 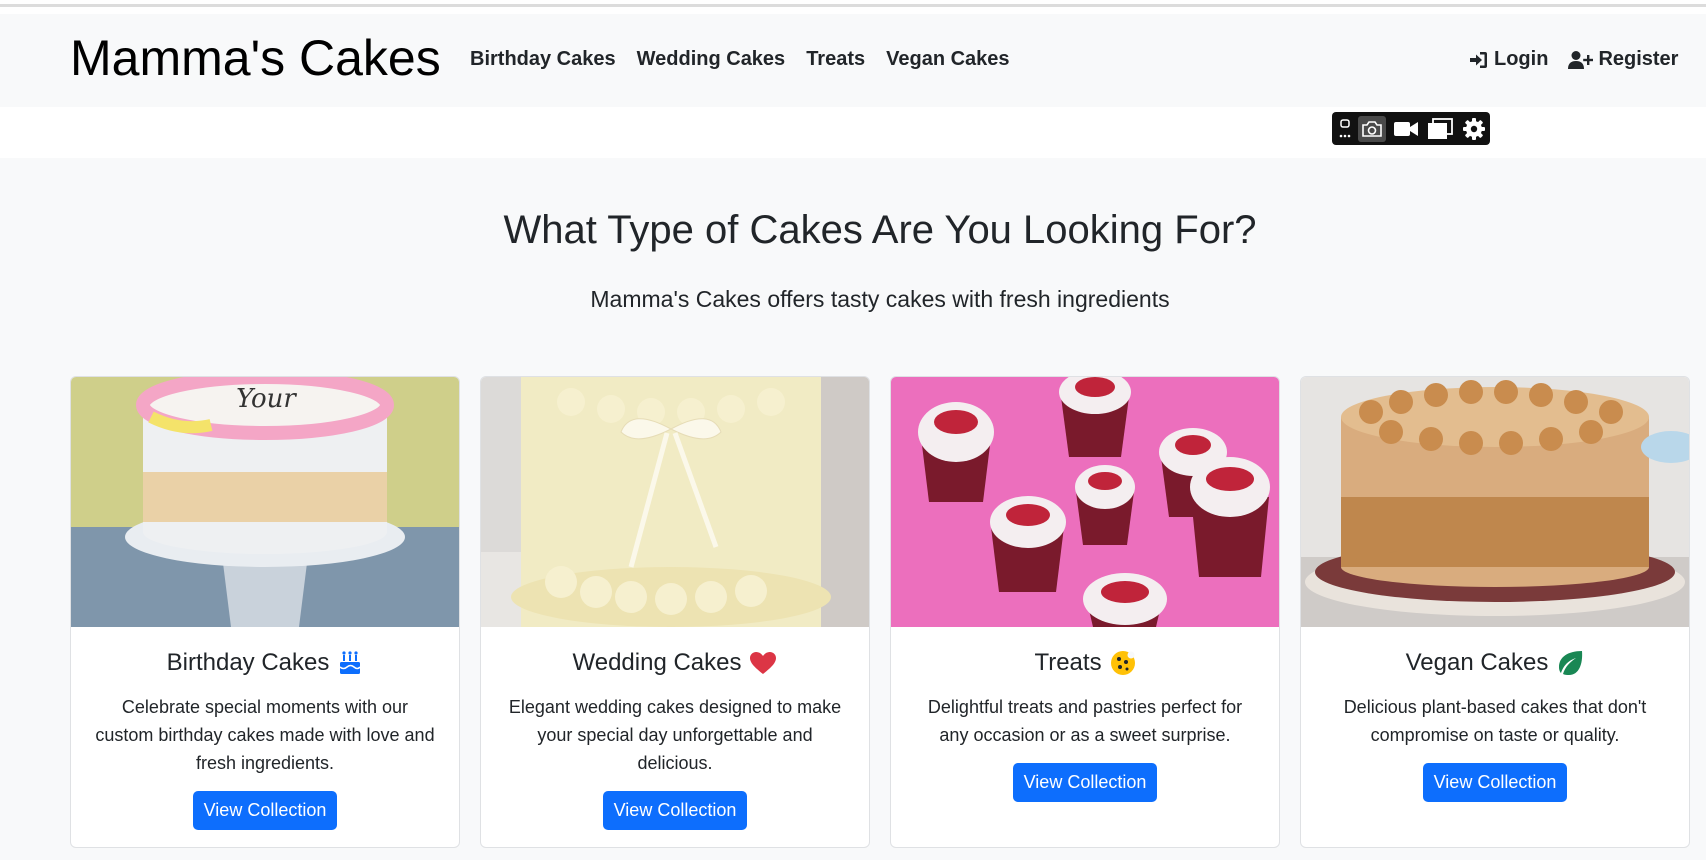 I want to click on capture-options-button, so click(x=1345, y=129).